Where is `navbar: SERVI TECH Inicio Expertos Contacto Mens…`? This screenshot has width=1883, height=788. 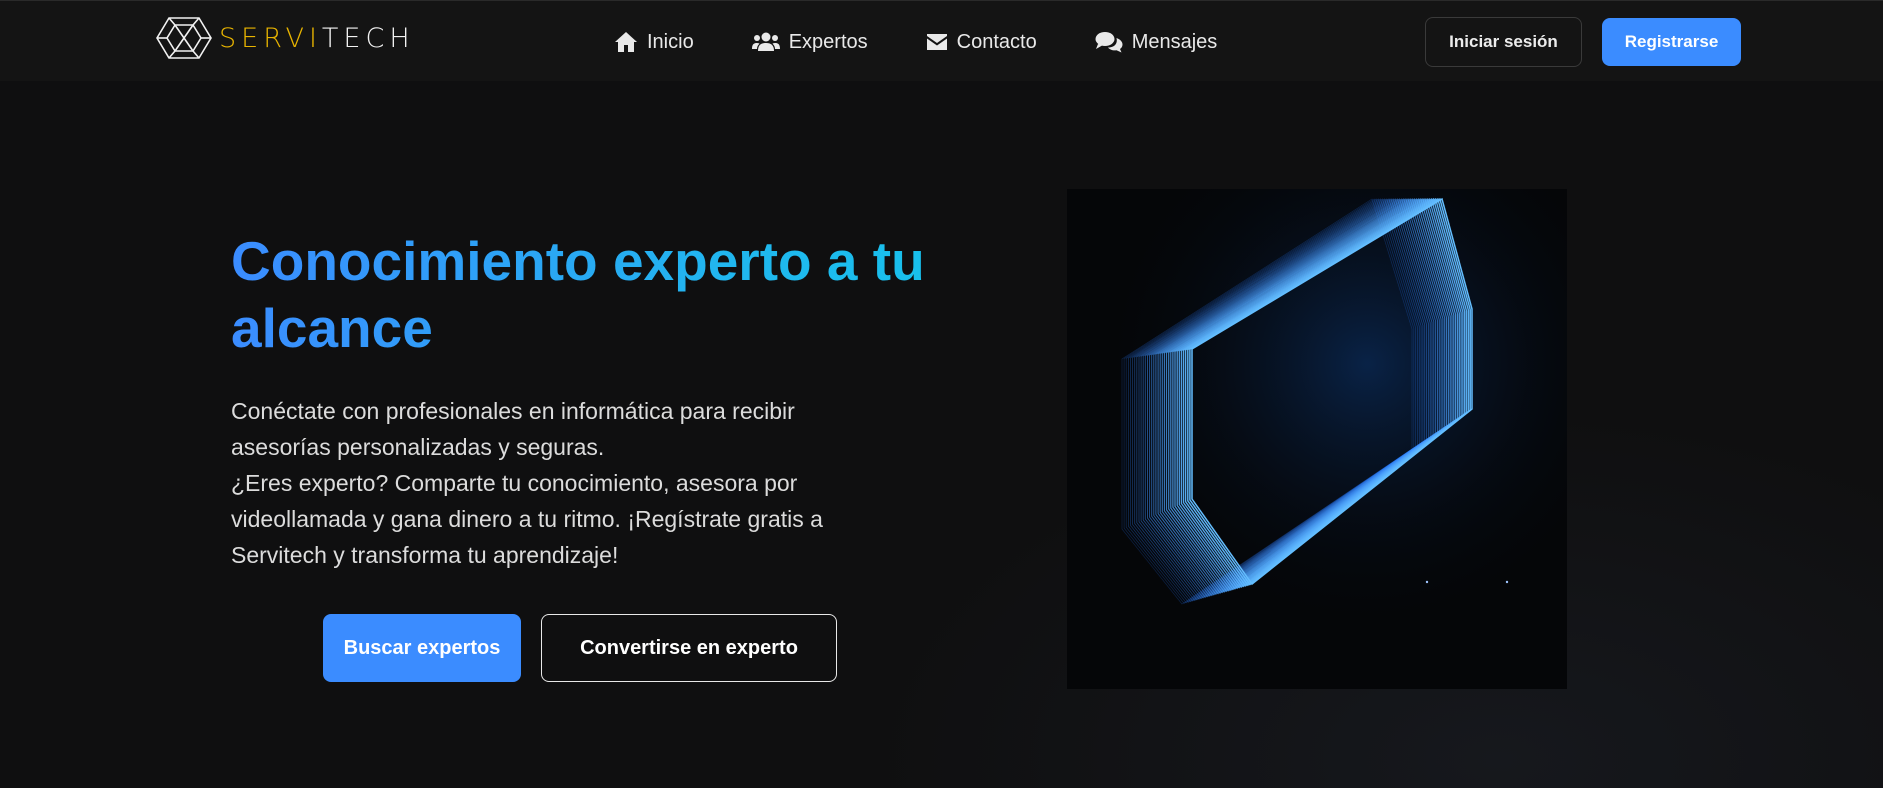
navbar: SERVI TECH Inicio Expertos Contacto Mens… is located at coordinates (941, 40).